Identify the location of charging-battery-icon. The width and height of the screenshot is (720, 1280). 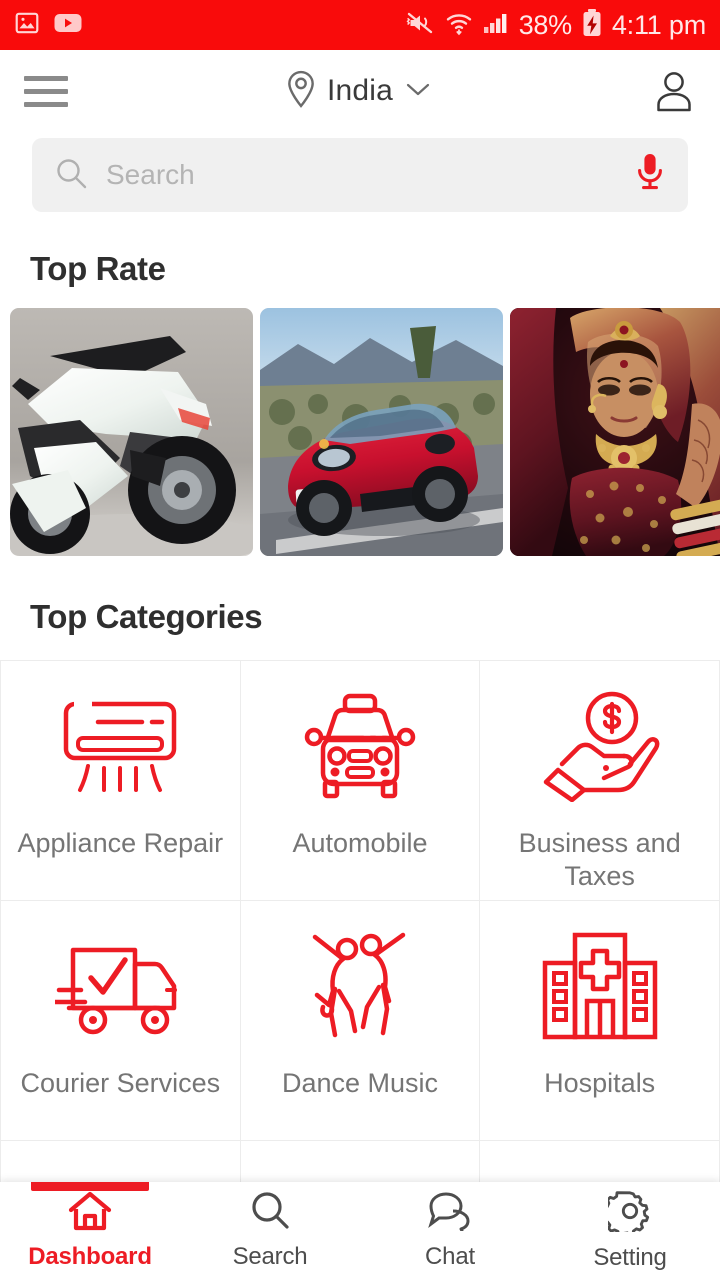
(592, 25).